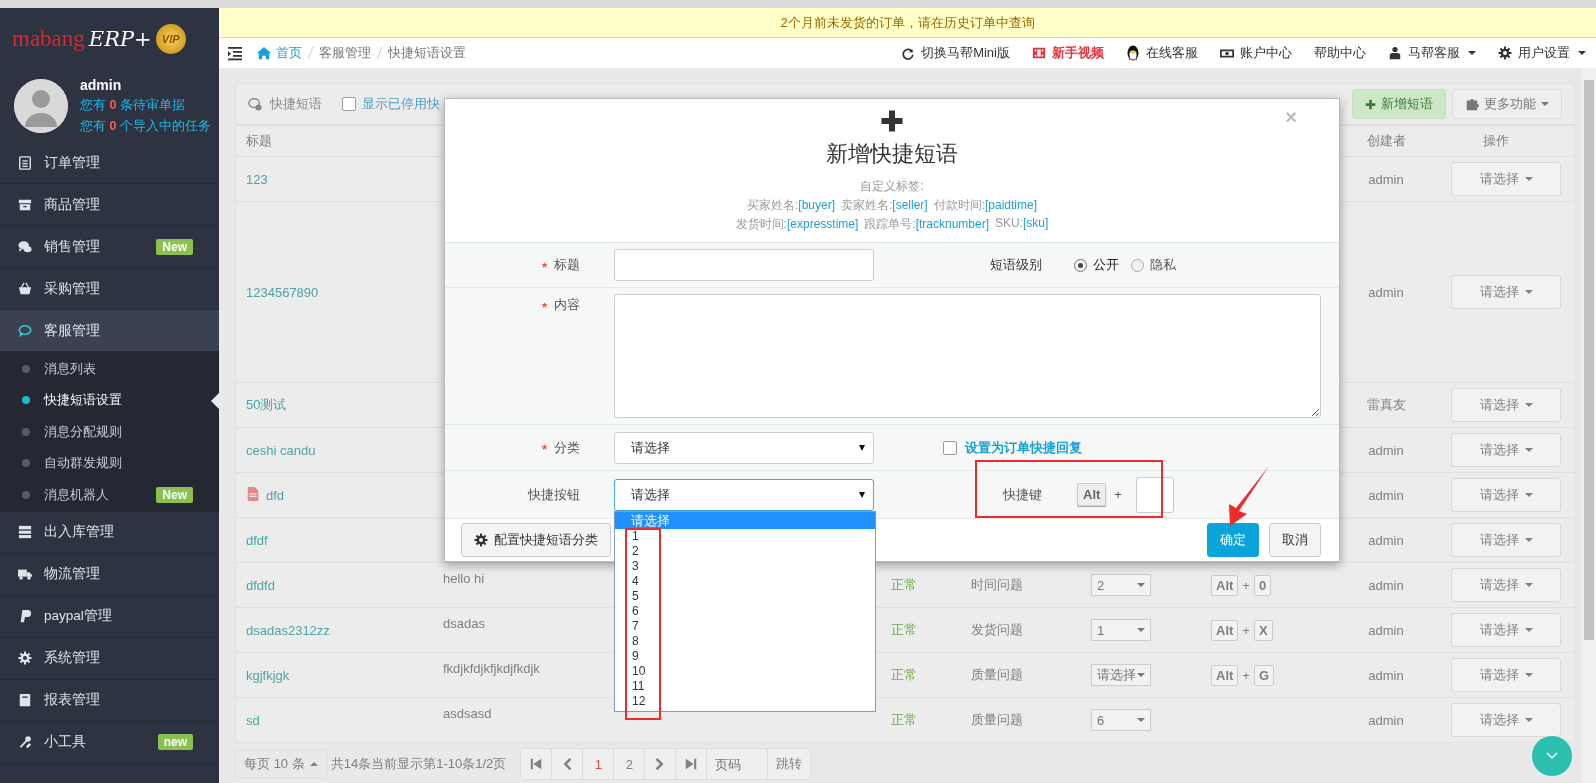 This screenshot has width=1596, height=783. I want to click on add-phrase-button: 新增短语, so click(1399, 104).